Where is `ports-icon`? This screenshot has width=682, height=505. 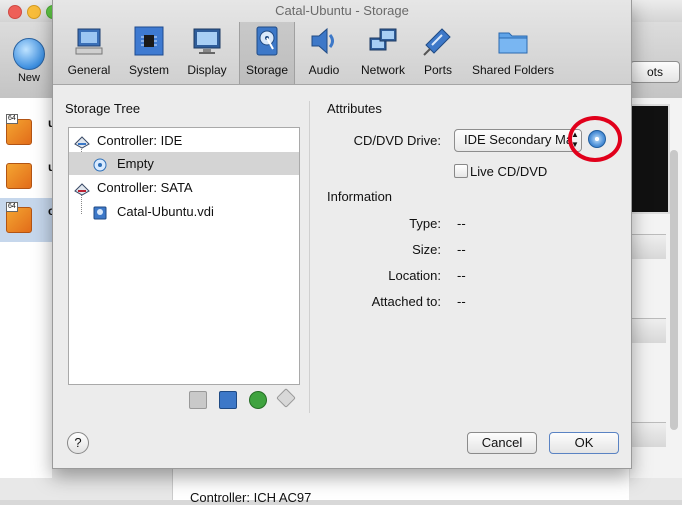 ports-icon is located at coordinates (438, 41).